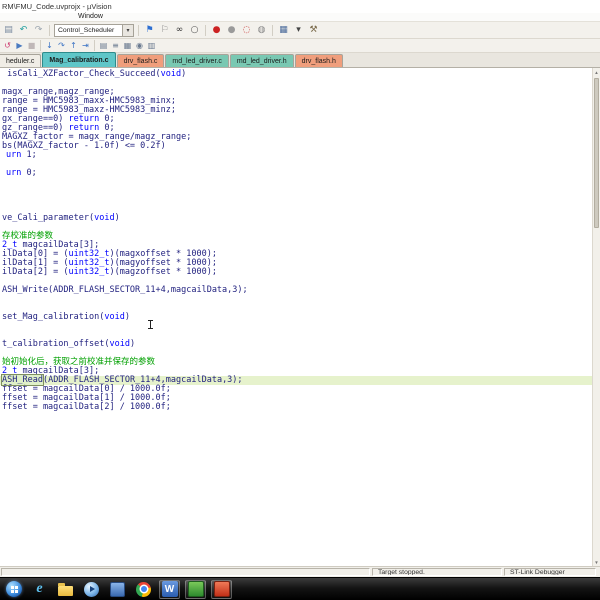 This screenshot has height=600, width=600. I want to click on chrome-icon, so click(143, 589).